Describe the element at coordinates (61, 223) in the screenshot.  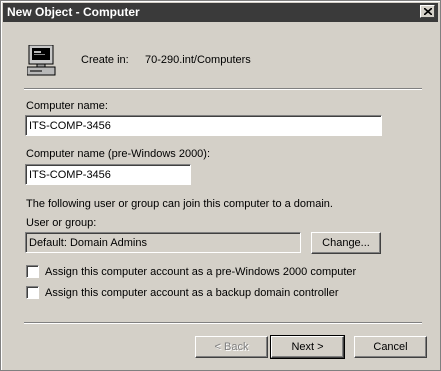
I see `user-group-label: User or group:` at that location.